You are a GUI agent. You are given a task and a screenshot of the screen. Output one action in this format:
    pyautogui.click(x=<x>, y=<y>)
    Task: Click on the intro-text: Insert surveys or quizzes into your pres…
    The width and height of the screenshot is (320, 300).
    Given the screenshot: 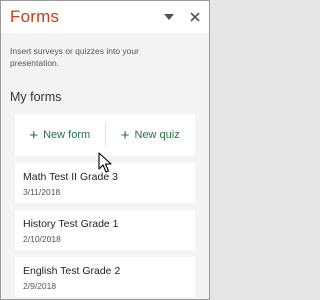 What is the action you would take?
    pyautogui.click(x=74, y=57)
    